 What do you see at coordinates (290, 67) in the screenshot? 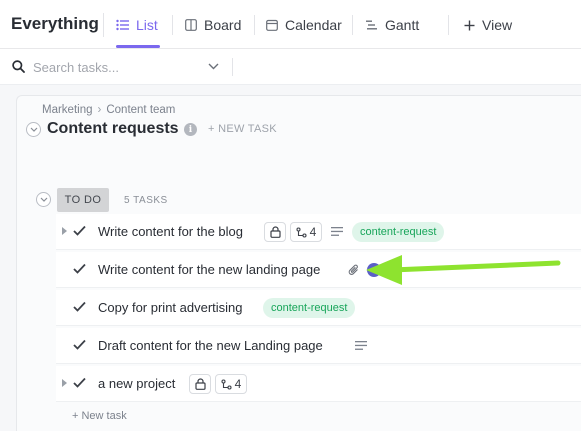
I see `search-bar` at bounding box center [290, 67].